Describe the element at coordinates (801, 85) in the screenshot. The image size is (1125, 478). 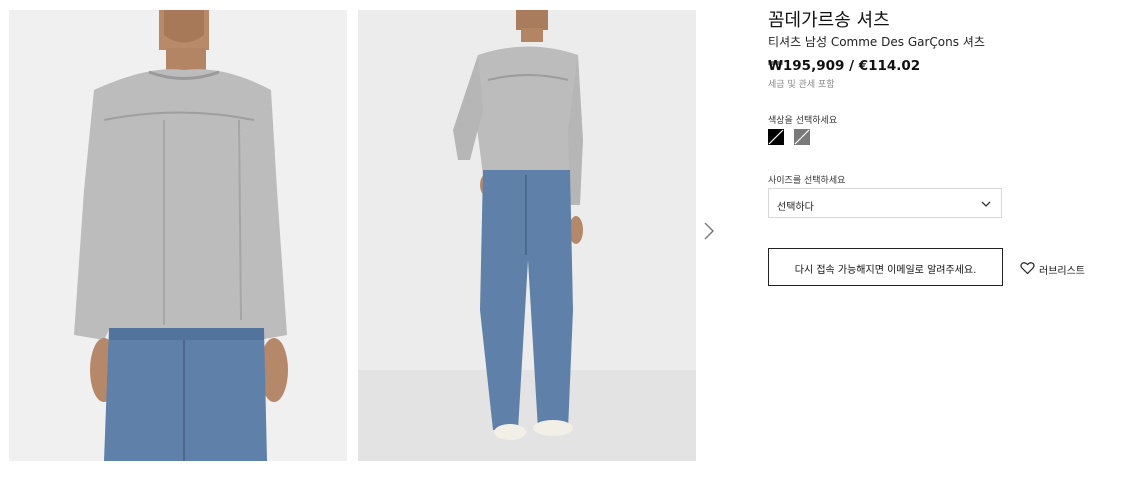
I see `tax-note: 세금 및 관세 포함` at that location.